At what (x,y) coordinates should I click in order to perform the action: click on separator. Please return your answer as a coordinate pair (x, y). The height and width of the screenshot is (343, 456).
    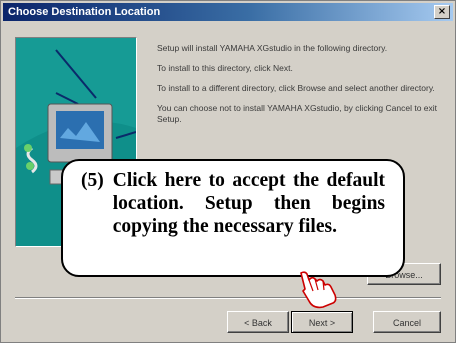
    Looking at the image, I should click on (228, 298).